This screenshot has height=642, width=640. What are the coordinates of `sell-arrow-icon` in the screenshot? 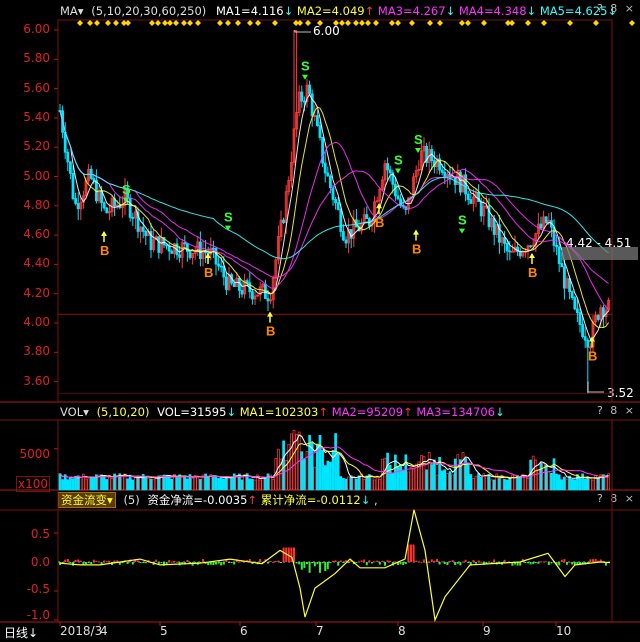 It's located at (398, 171).